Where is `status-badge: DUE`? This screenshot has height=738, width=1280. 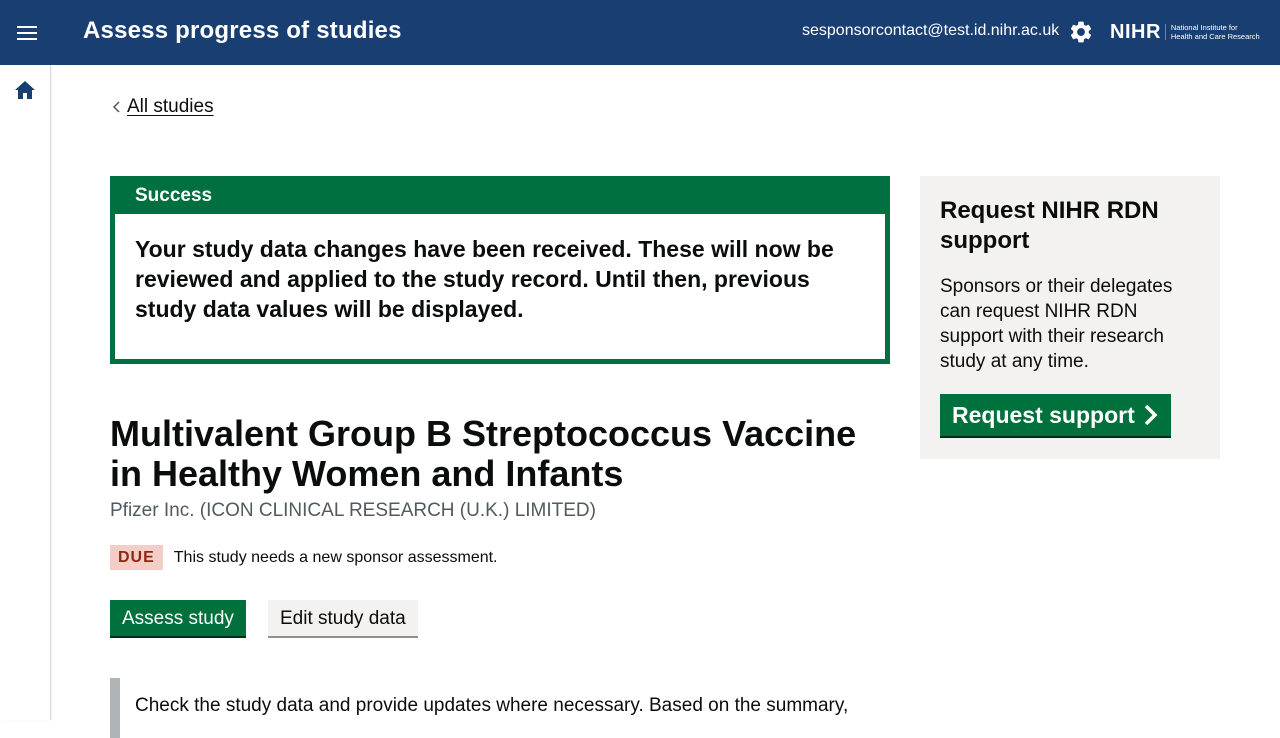 status-badge: DUE is located at coordinates (136, 557).